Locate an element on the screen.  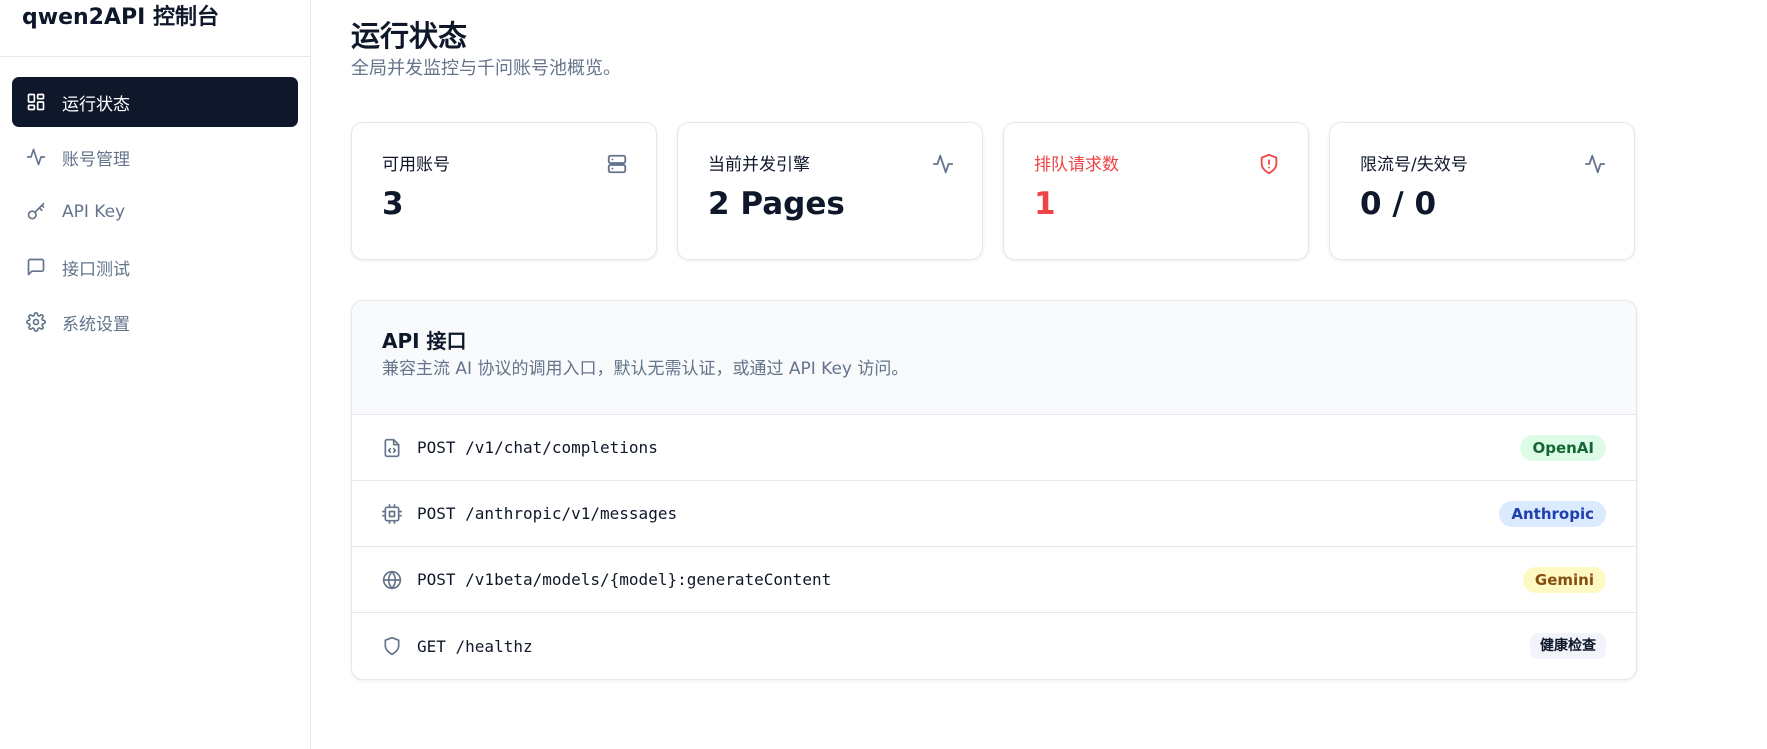
api-endpoint-row: POST /v1/chat/completions OpenAI is located at coordinates (994, 448).